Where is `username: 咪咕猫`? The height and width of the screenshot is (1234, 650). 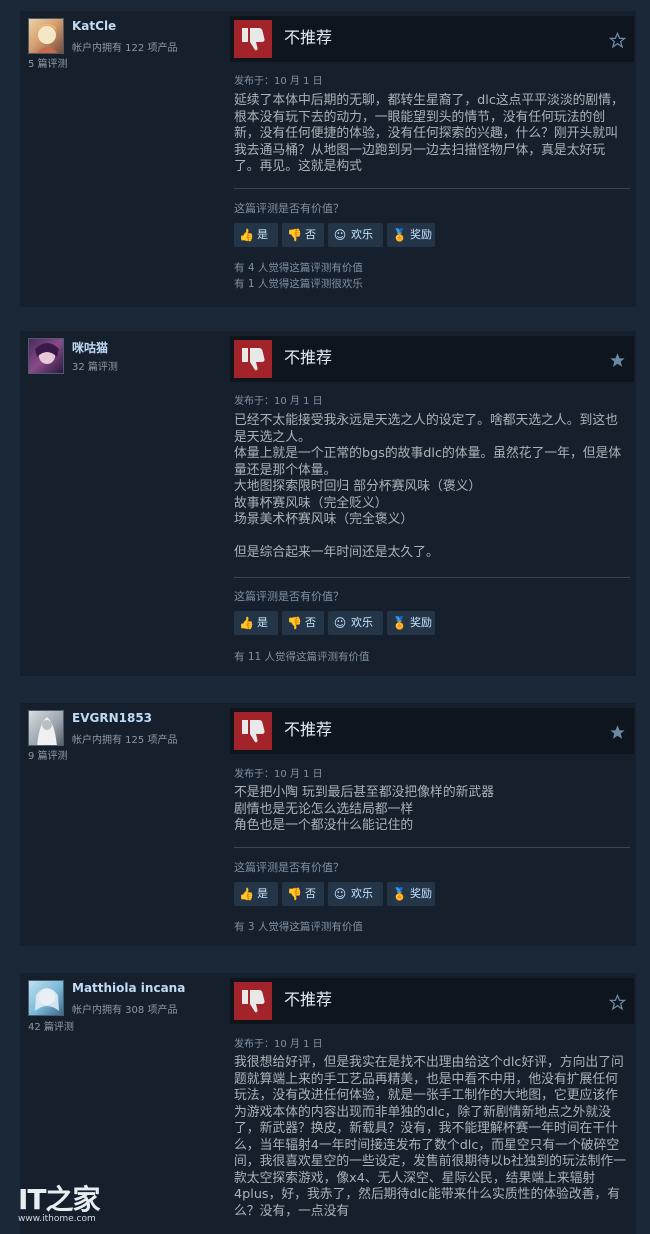 username: 咪咕猫 is located at coordinates (90, 347).